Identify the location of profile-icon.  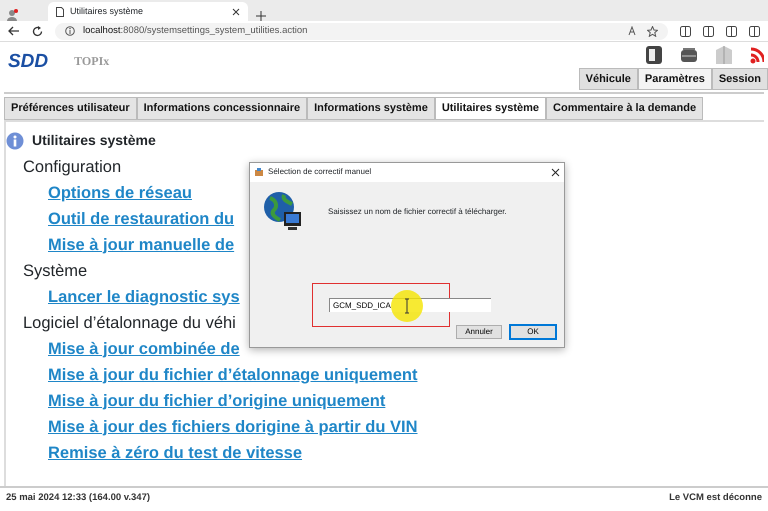
(12, 15).